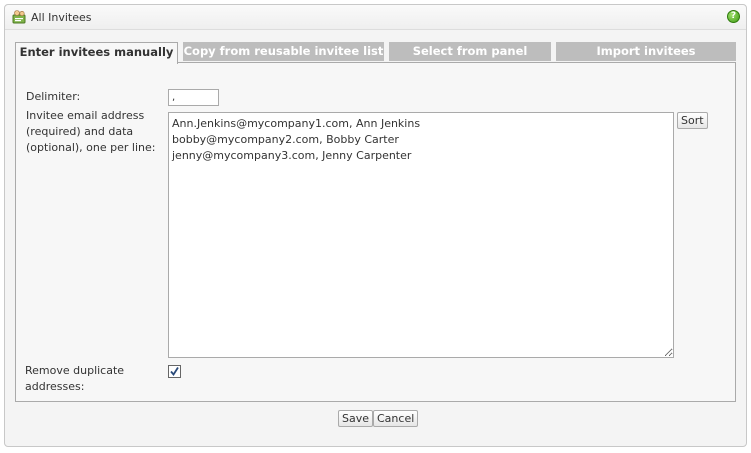 This screenshot has height=453, width=751. I want to click on cancel-button: Cancel, so click(396, 418).